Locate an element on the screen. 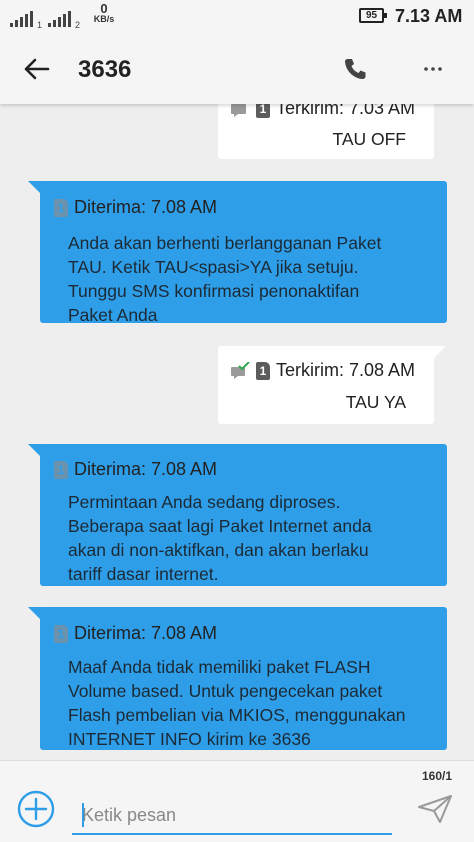 This screenshot has width=474, height=842. sim1-indicator: 1 is located at coordinates (40, 25).